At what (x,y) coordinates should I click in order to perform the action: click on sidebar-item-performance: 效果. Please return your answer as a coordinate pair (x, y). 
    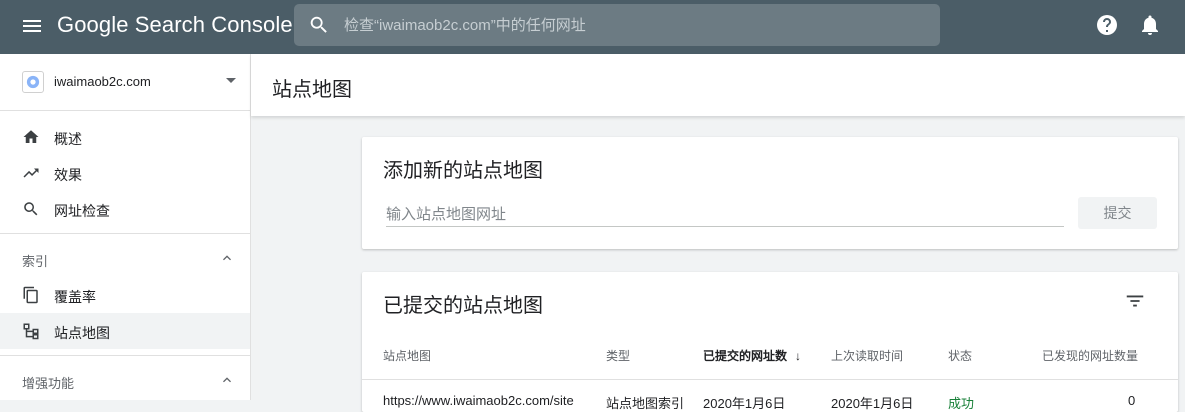
    Looking at the image, I should click on (125, 173).